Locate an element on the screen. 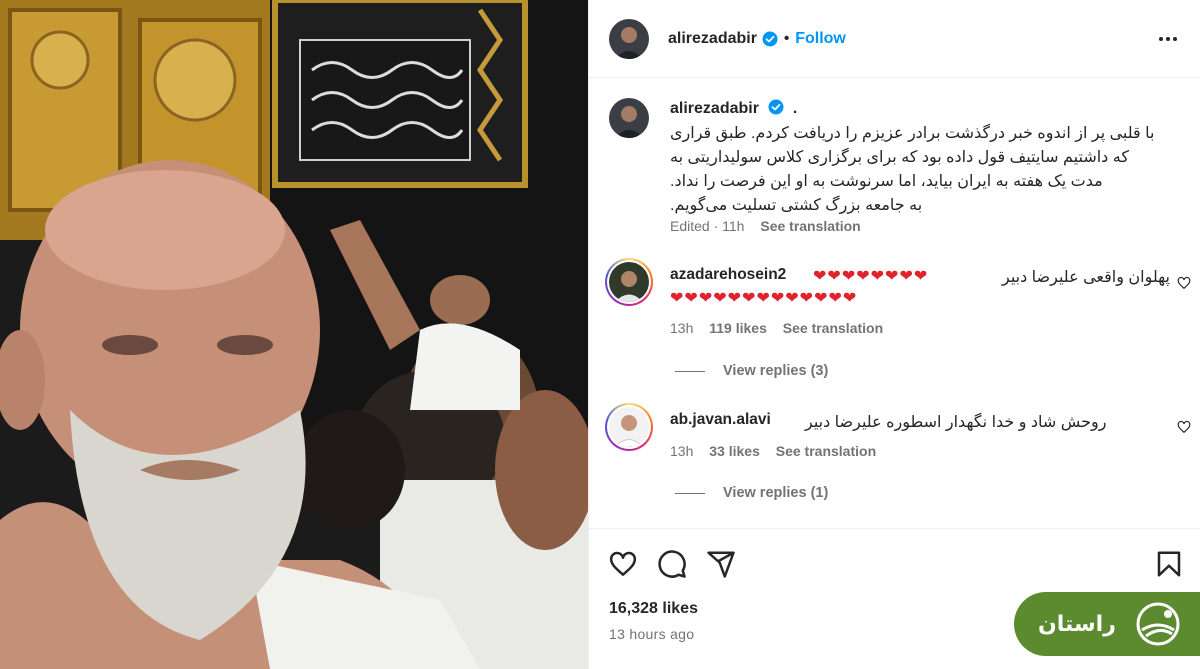 This screenshot has height=669, width=1200. comment-username: azadarehosein2 is located at coordinates (728, 274).